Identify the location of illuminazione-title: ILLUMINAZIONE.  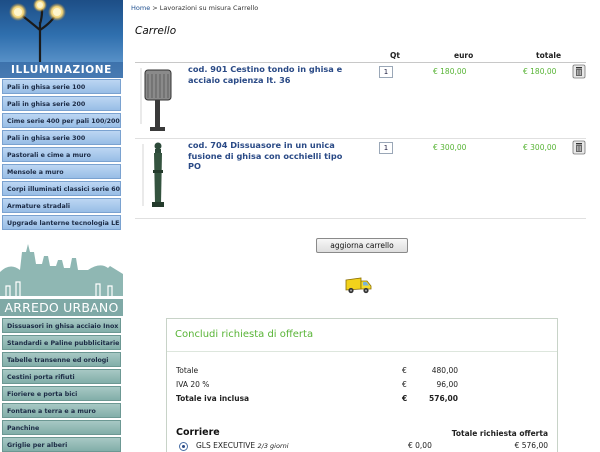
(61, 70).